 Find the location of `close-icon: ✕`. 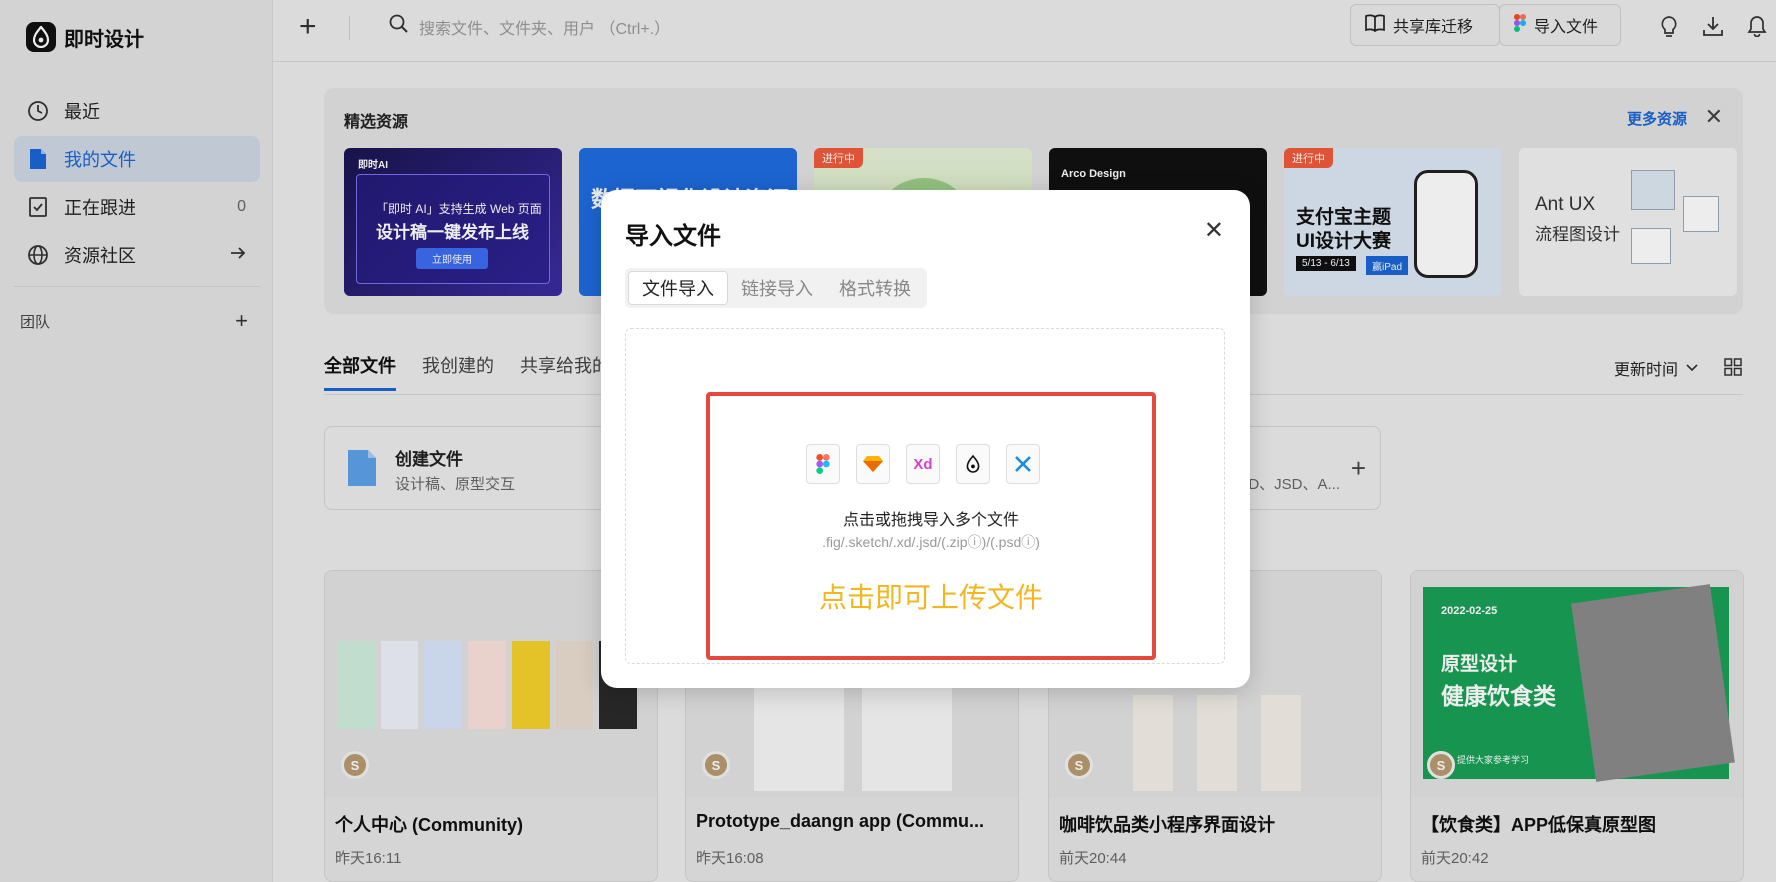

close-icon: ✕ is located at coordinates (1214, 230).